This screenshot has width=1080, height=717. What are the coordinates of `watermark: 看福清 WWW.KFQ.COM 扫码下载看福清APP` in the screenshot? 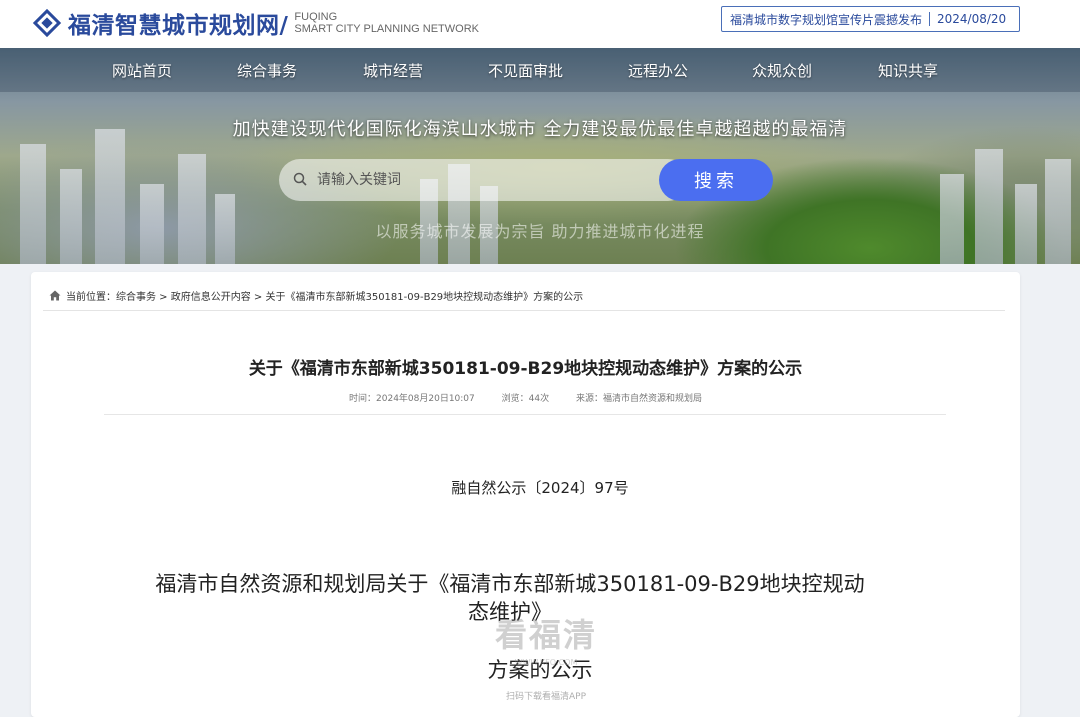 It's located at (546, 656).